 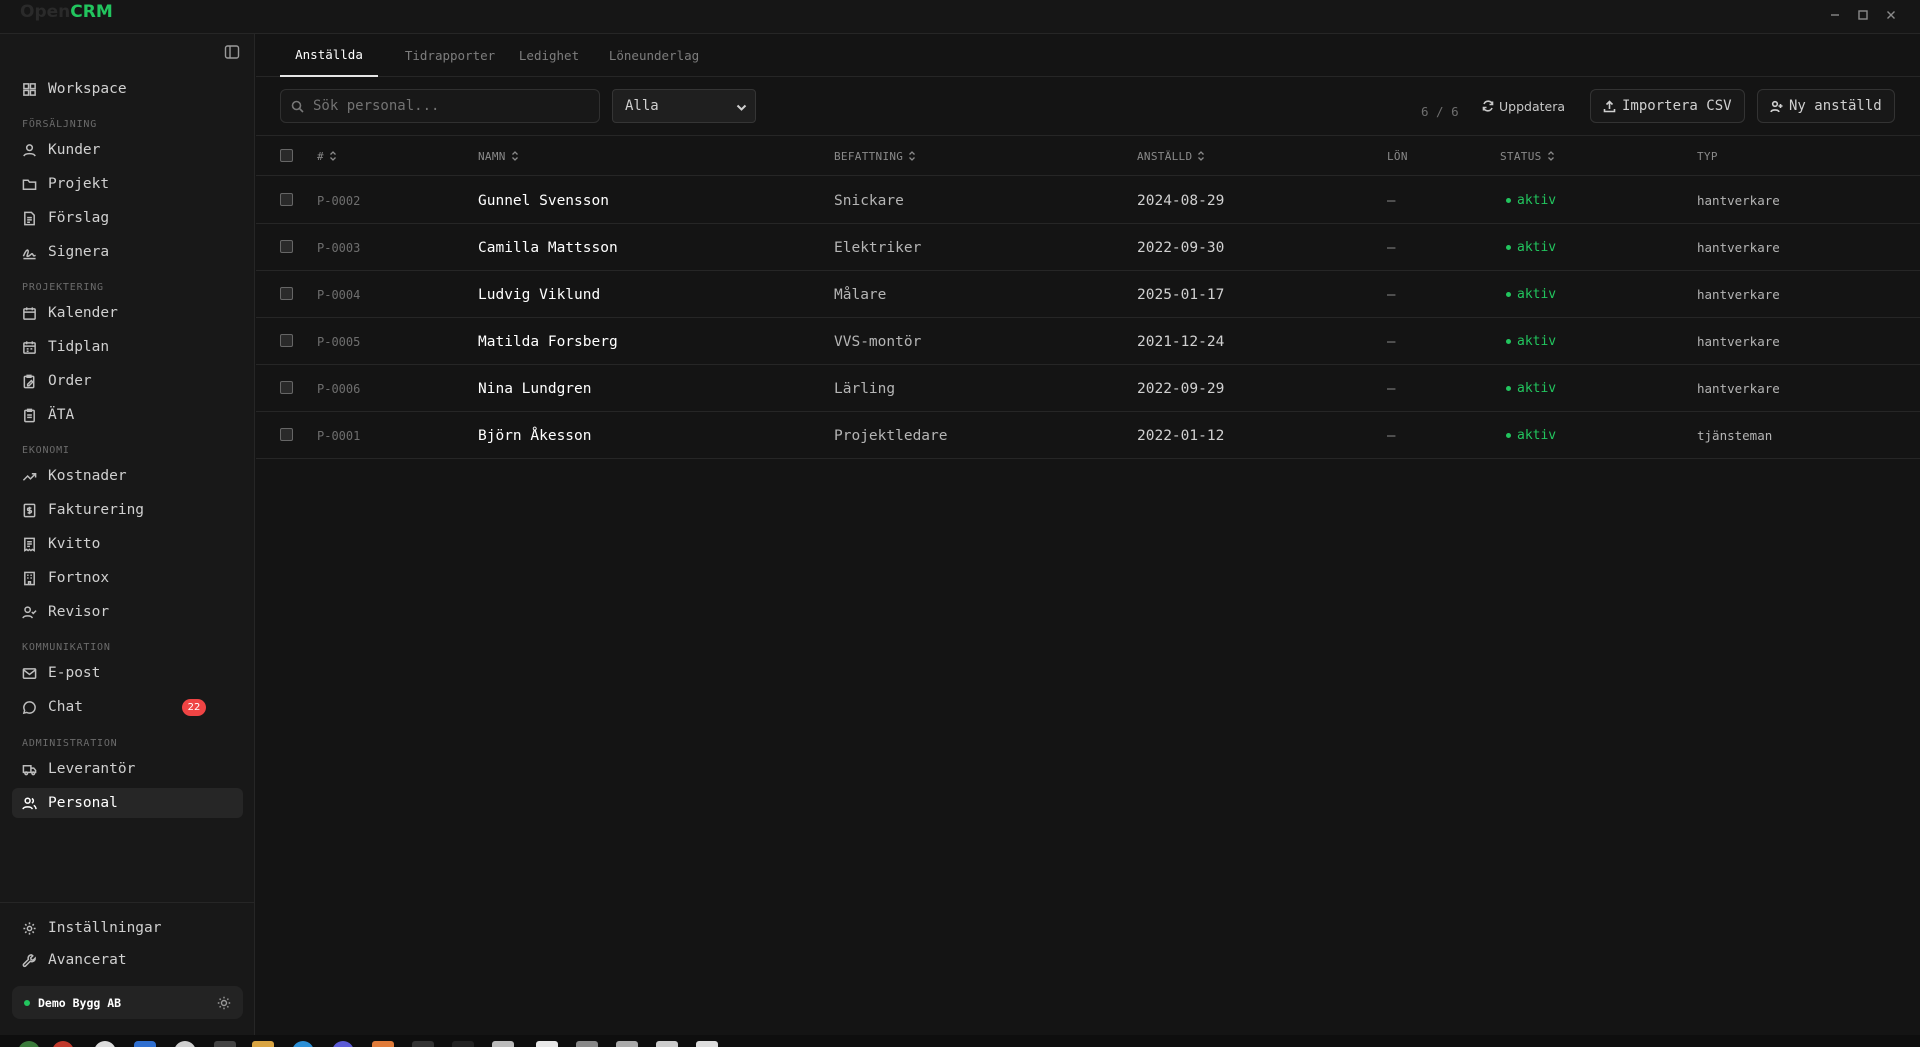 What do you see at coordinates (127, 381) in the screenshot?
I see `sidebar-item-order: Order` at bounding box center [127, 381].